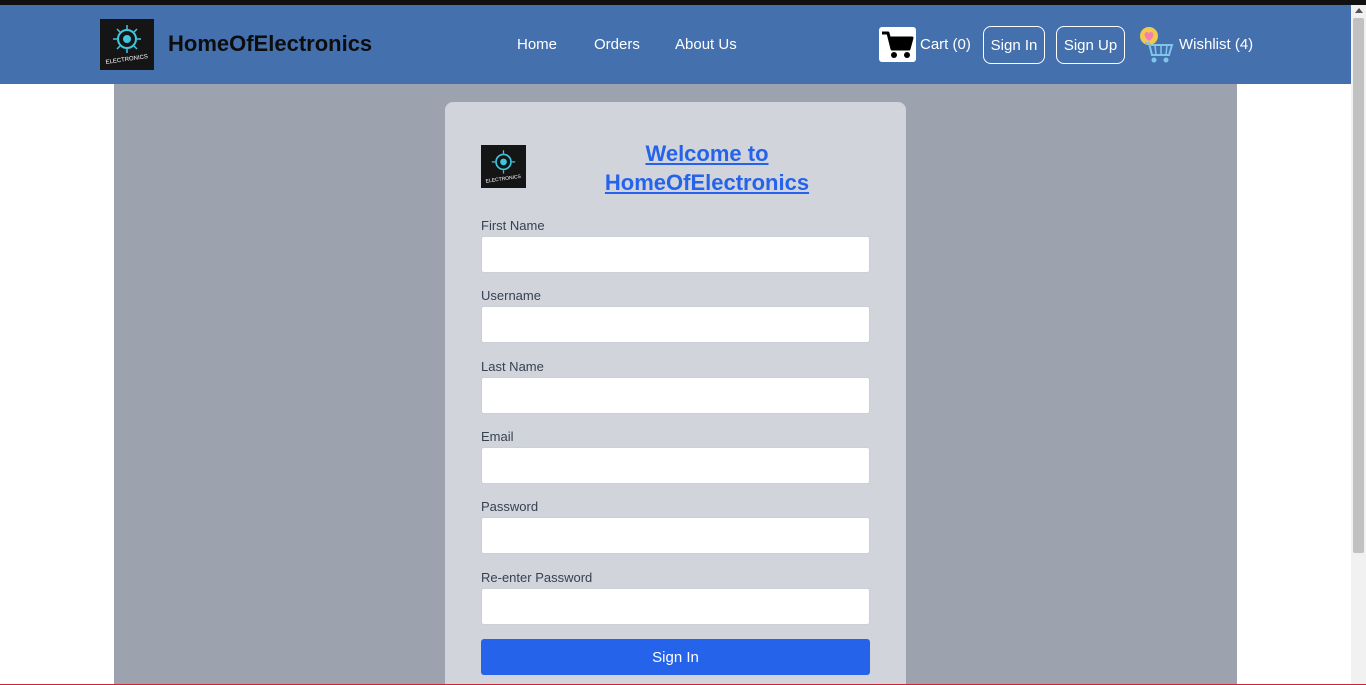 This screenshot has width=1366, height=685. I want to click on nav-orders-link: Orders, so click(617, 44).